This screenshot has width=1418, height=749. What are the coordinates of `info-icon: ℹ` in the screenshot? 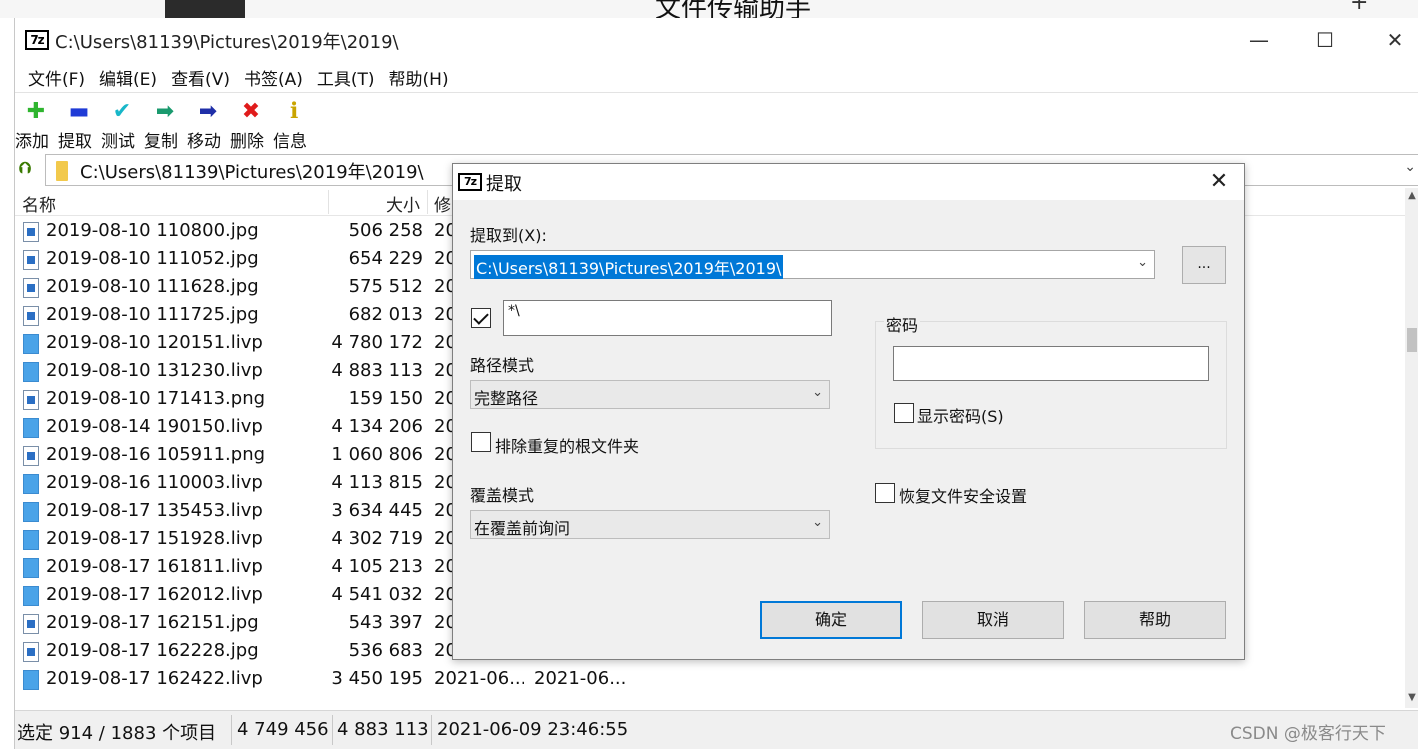 It's located at (294, 111).